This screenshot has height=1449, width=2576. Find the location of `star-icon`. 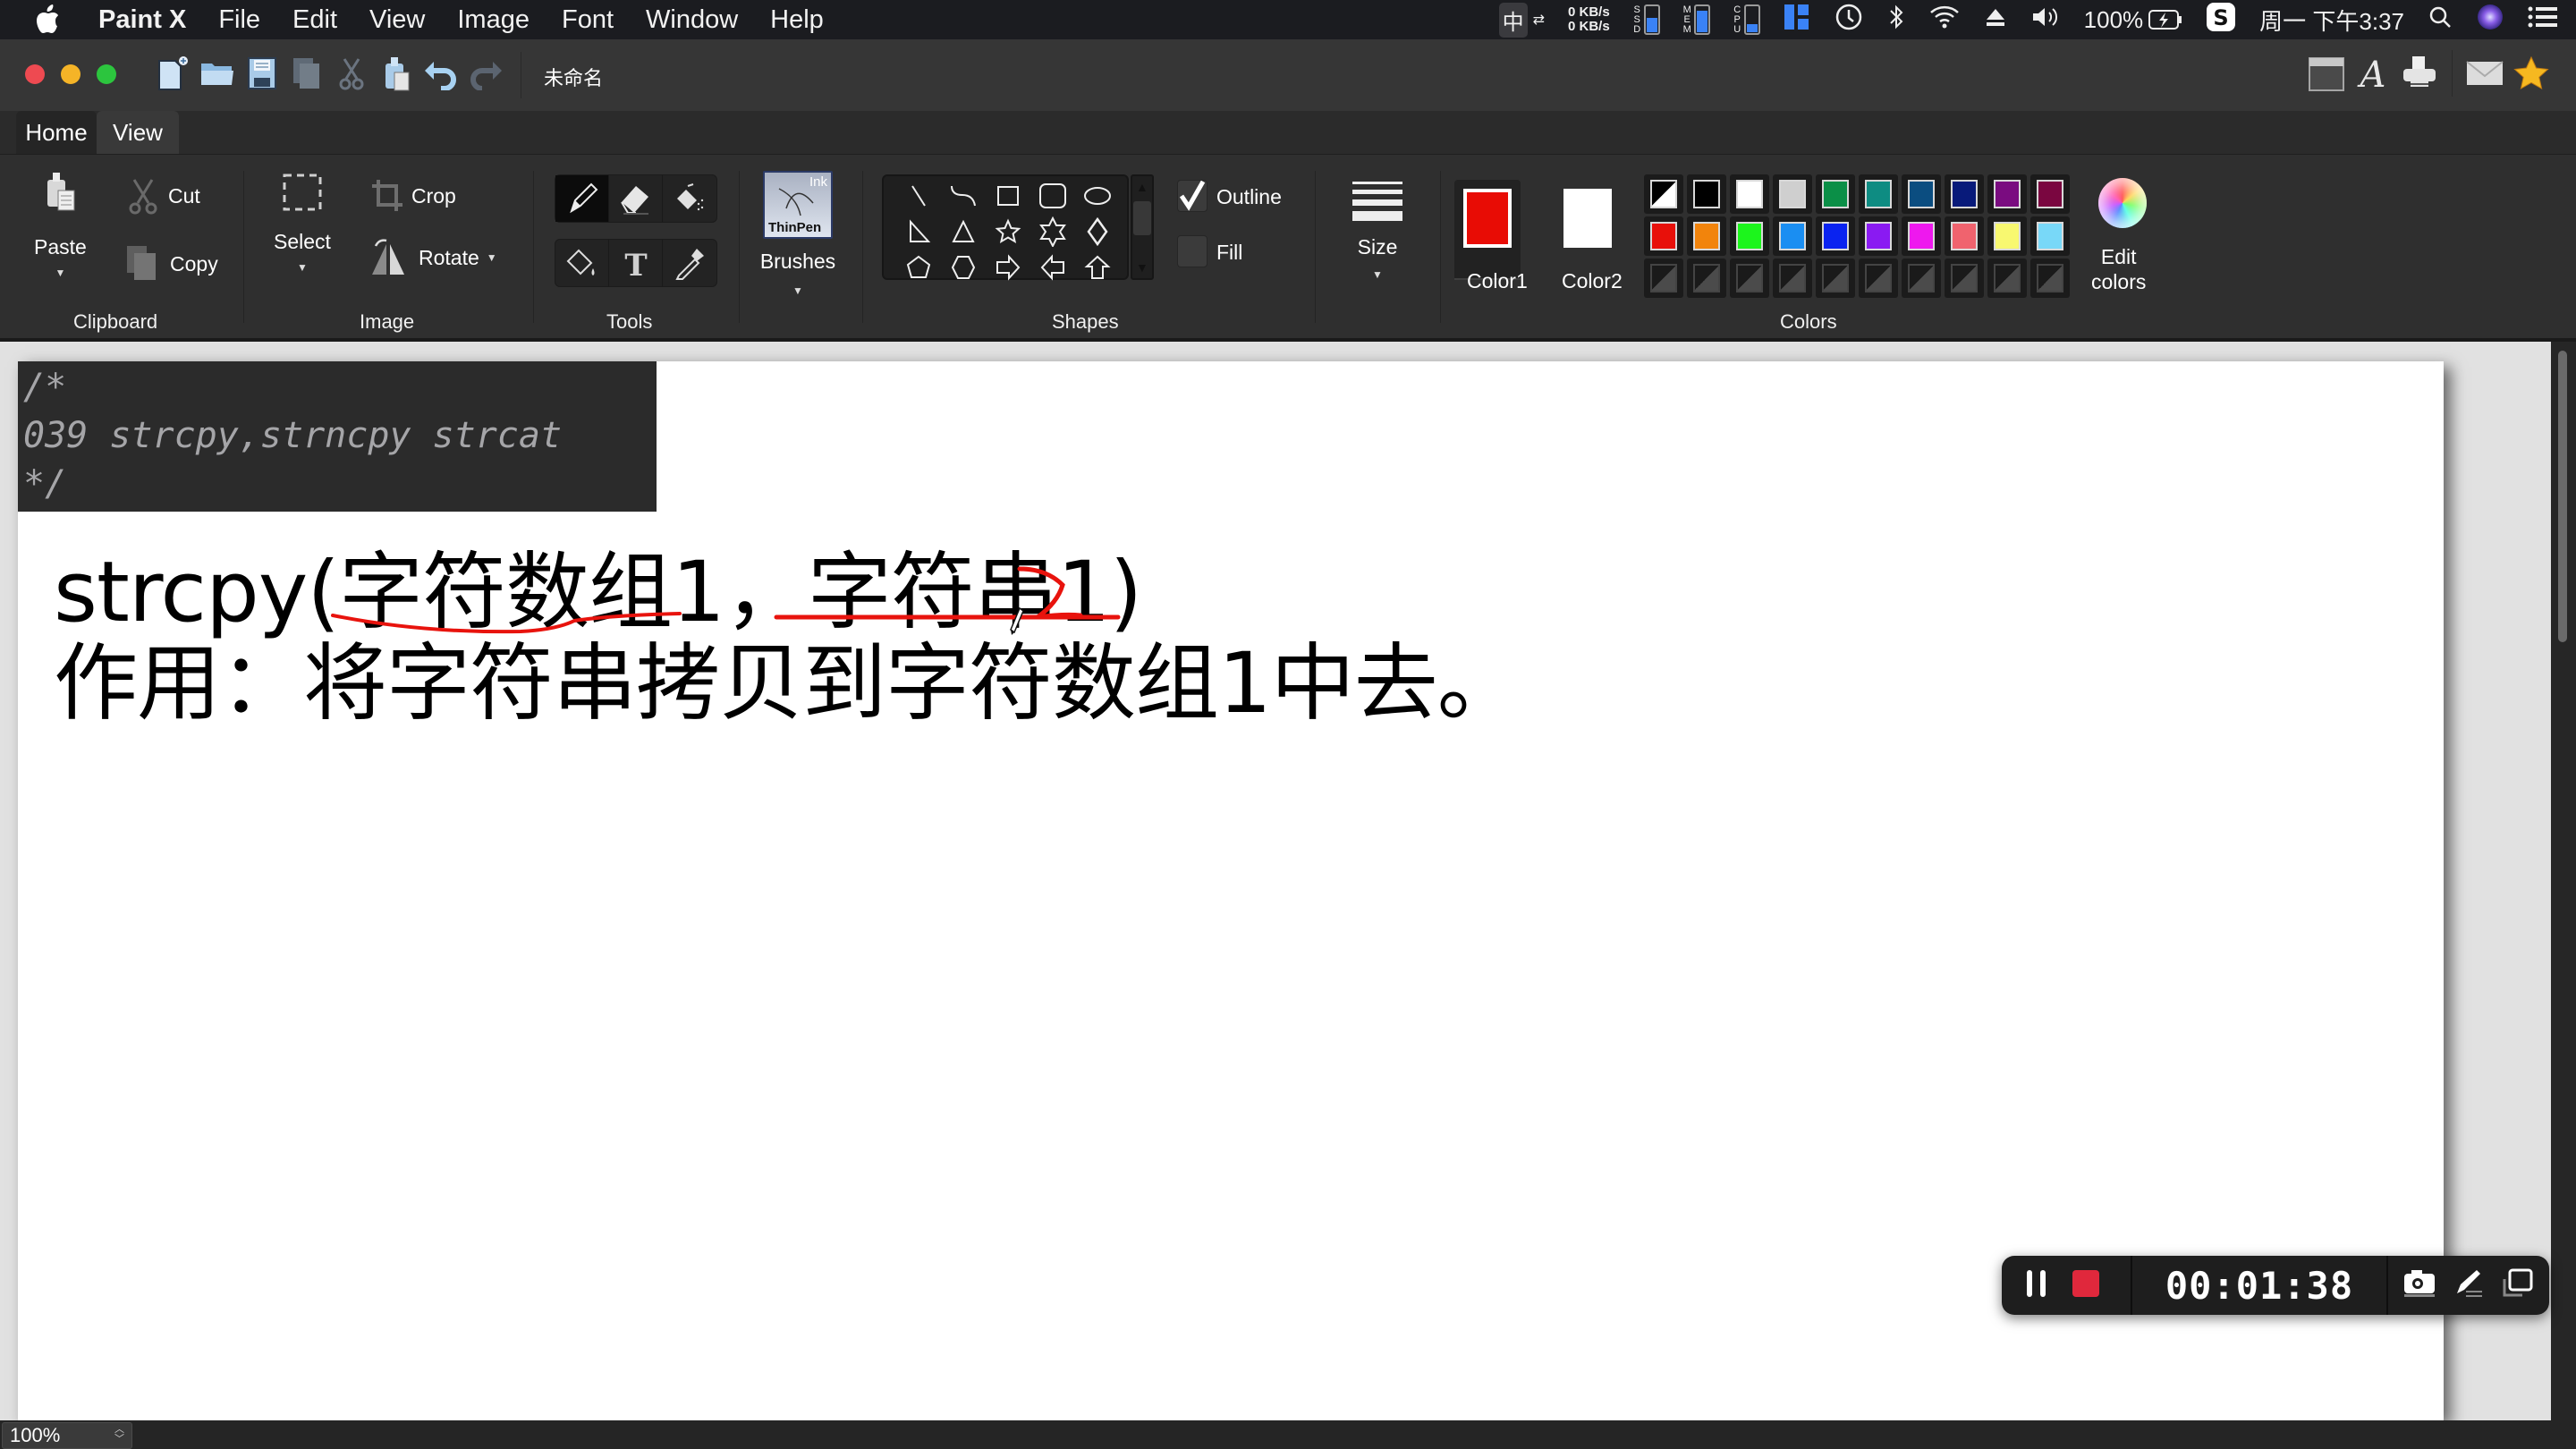

star-icon is located at coordinates (2531, 73).